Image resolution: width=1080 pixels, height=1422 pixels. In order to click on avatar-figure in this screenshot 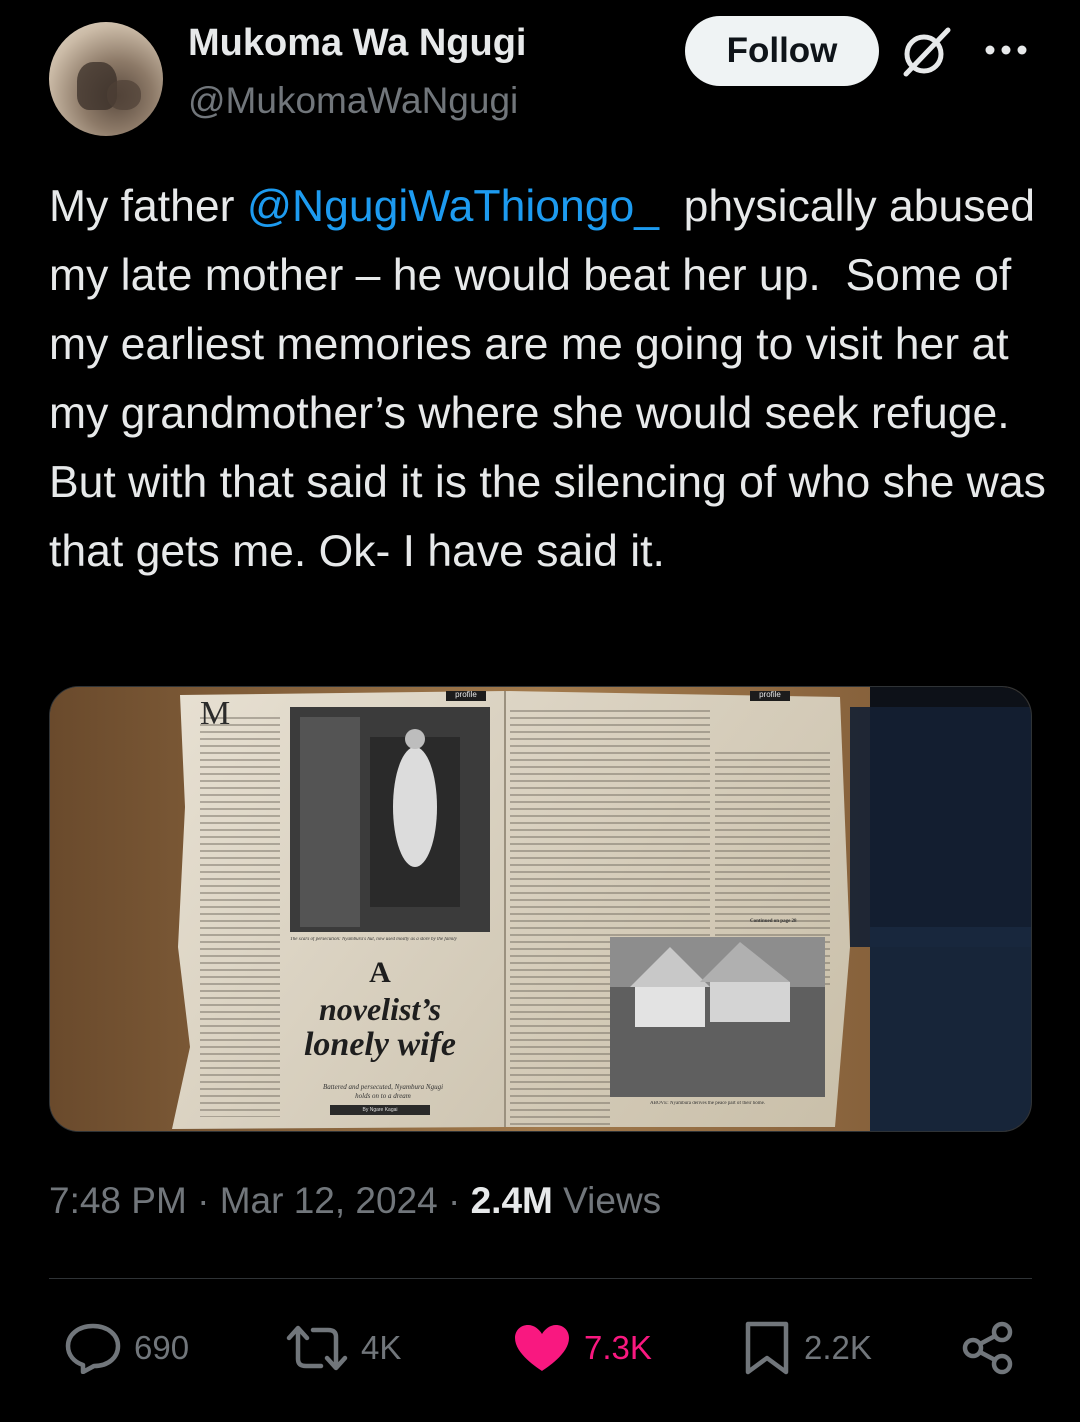, I will do `click(124, 95)`.